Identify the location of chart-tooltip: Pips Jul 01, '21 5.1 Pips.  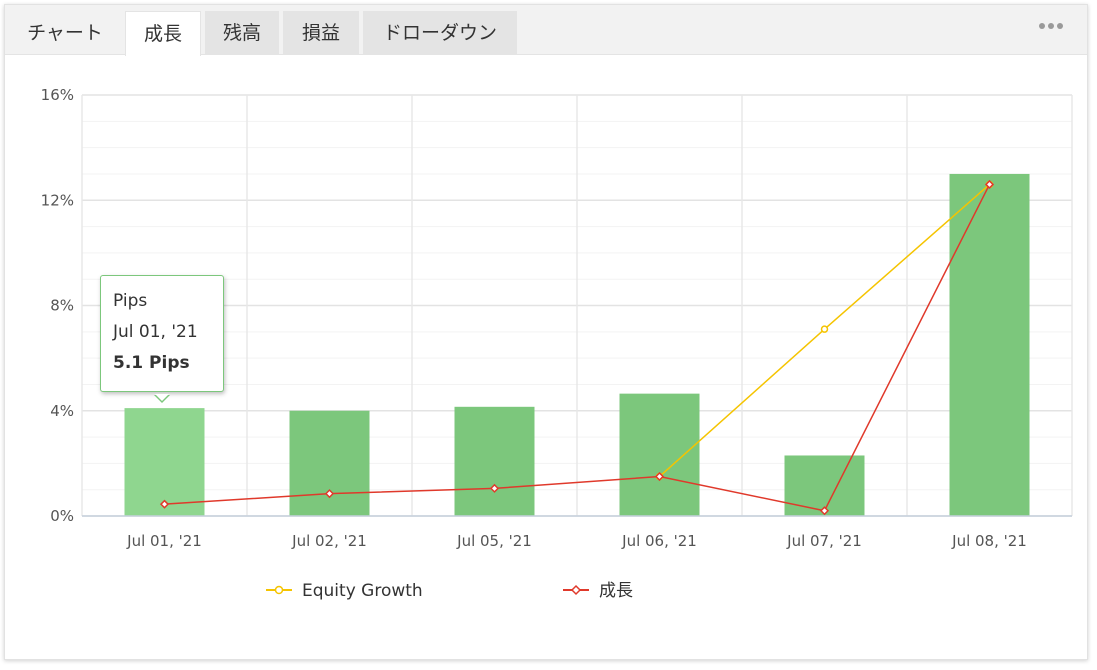
(162, 333).